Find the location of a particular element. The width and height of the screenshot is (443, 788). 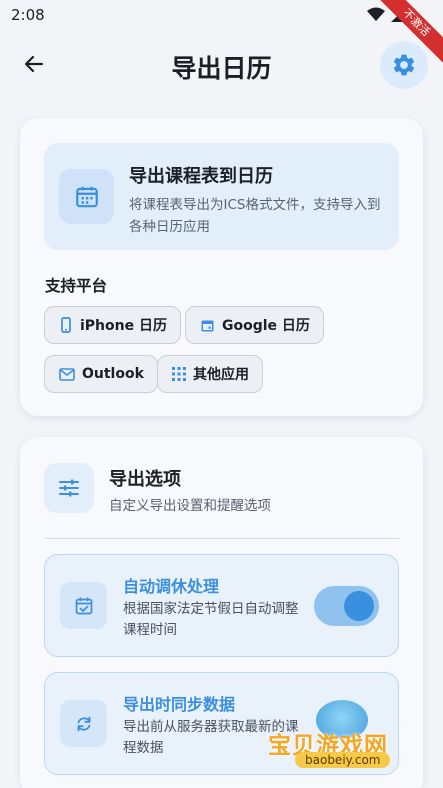

gear-icon is located at coordinates (404, 65).